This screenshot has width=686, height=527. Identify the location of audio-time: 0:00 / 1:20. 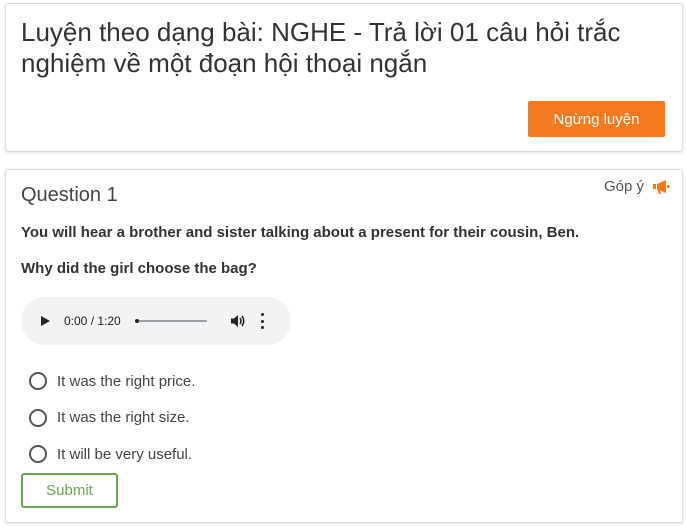
(92, 321).